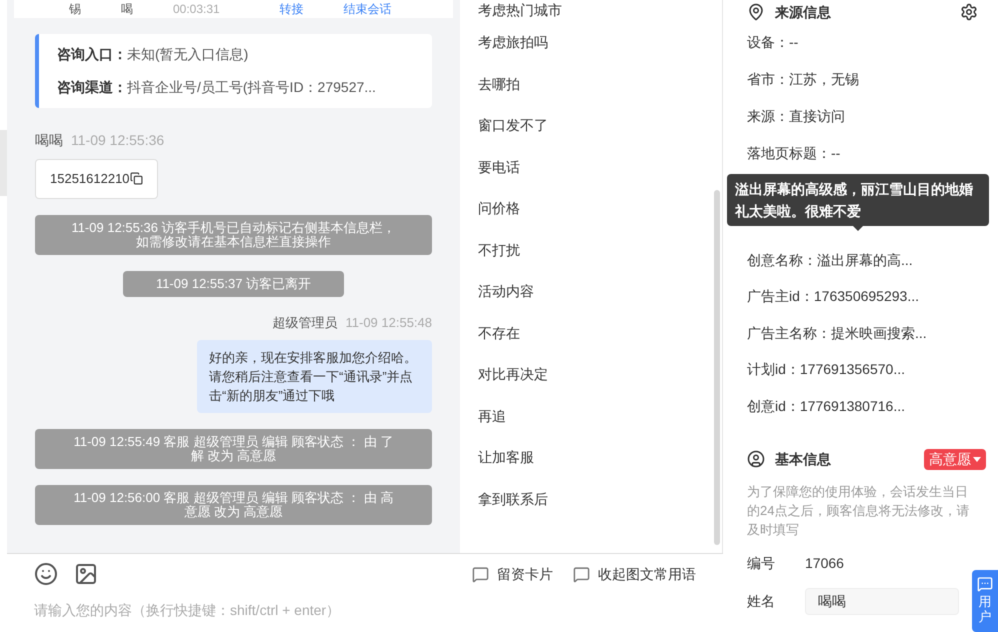 This screenshot has width=998, height=632. What do you see at coordinates (596, 333) in the screenshot?
I see `quick-phrase: 不存在` at bounding box center [596, 333].